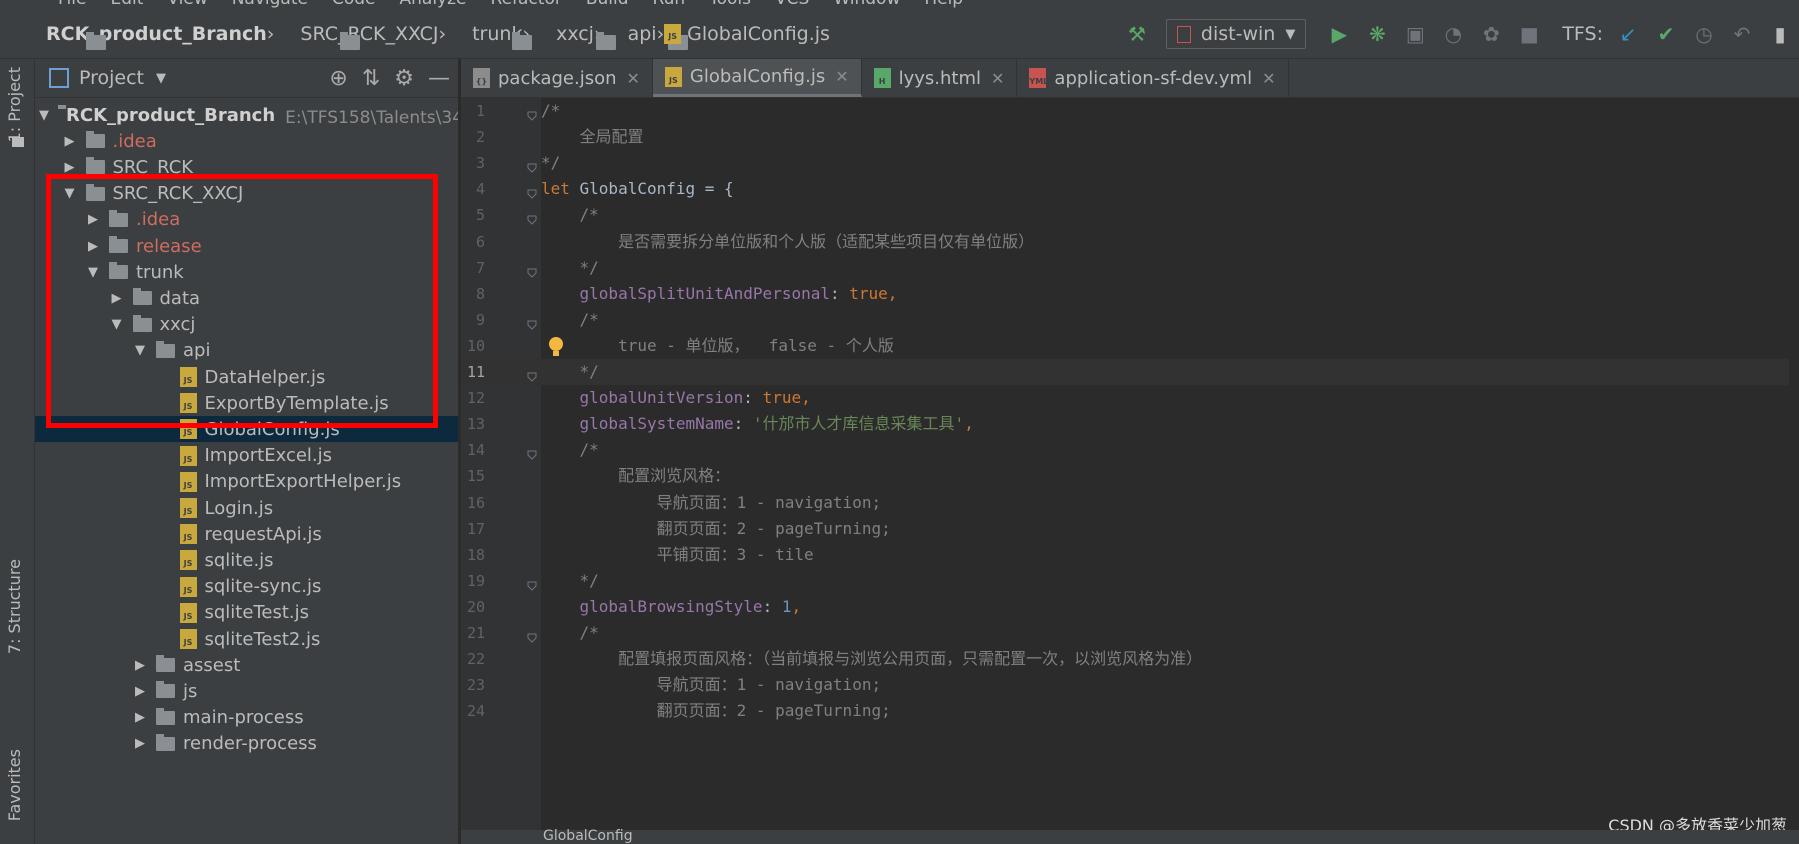  I want to click on editor-tab: JS GlobalConfig.js ✕, so click(757, 78).